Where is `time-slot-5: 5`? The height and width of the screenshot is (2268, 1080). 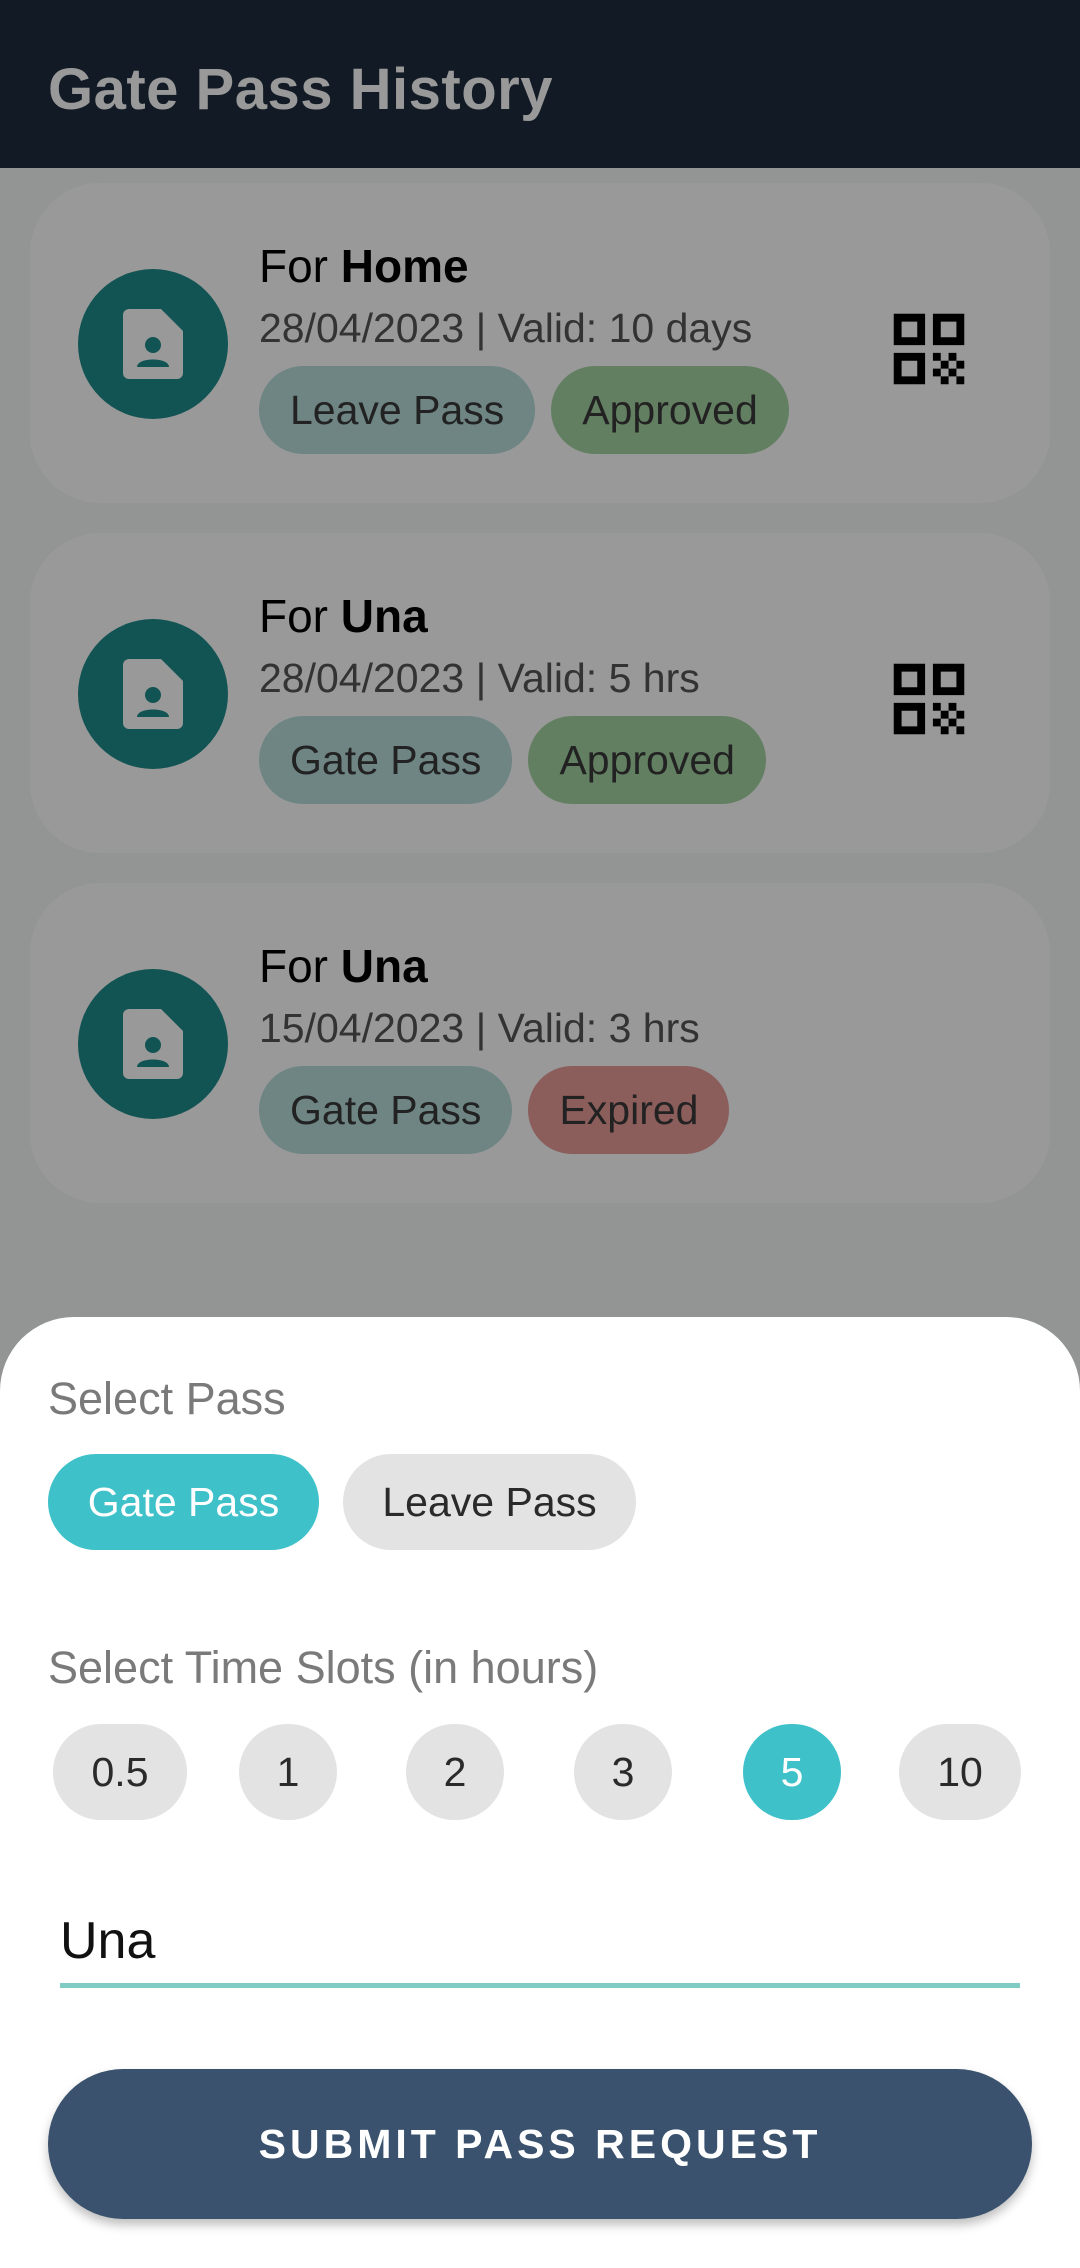
time-slot-5: 5 is located at coordinates (792, 1772).